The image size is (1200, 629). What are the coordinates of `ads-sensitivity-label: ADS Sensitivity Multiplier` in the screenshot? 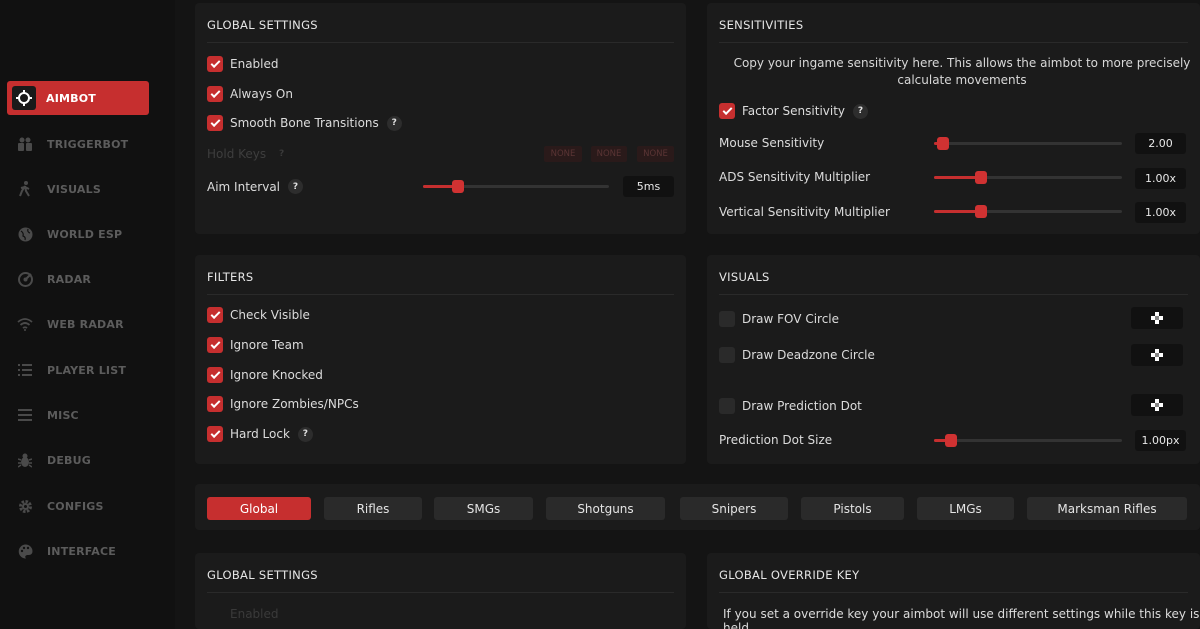 It's located at (795, 177).